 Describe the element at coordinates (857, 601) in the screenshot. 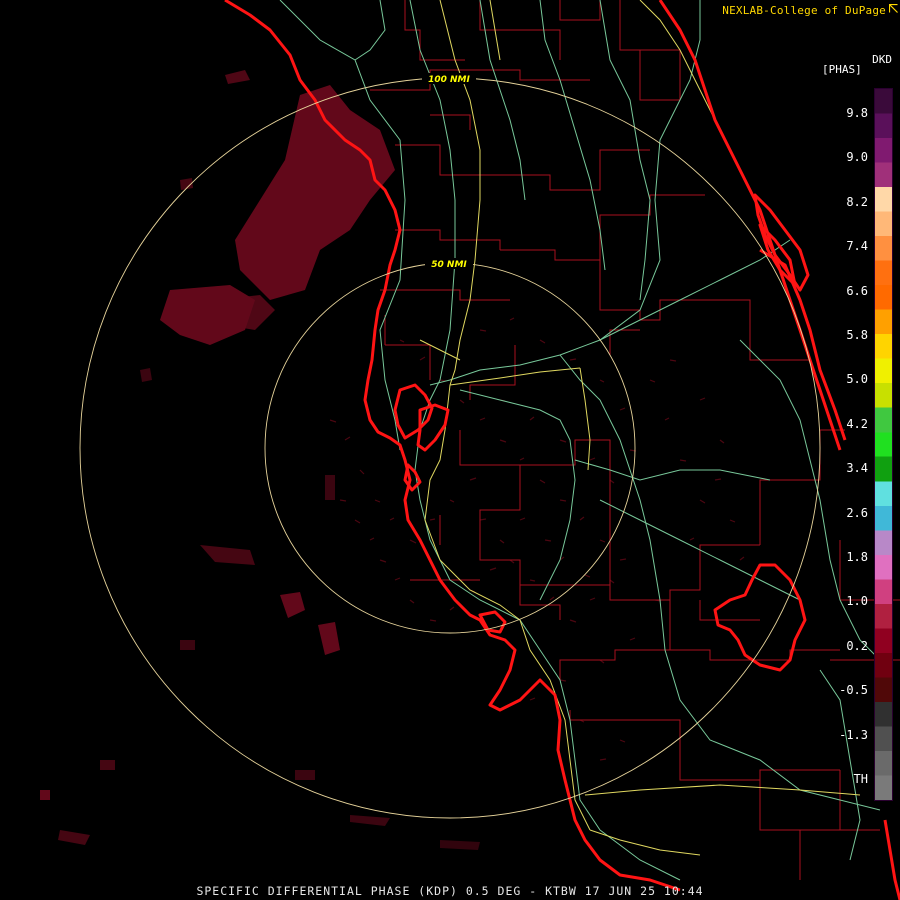

I see `legend-tick-label: 1.0` at that location.